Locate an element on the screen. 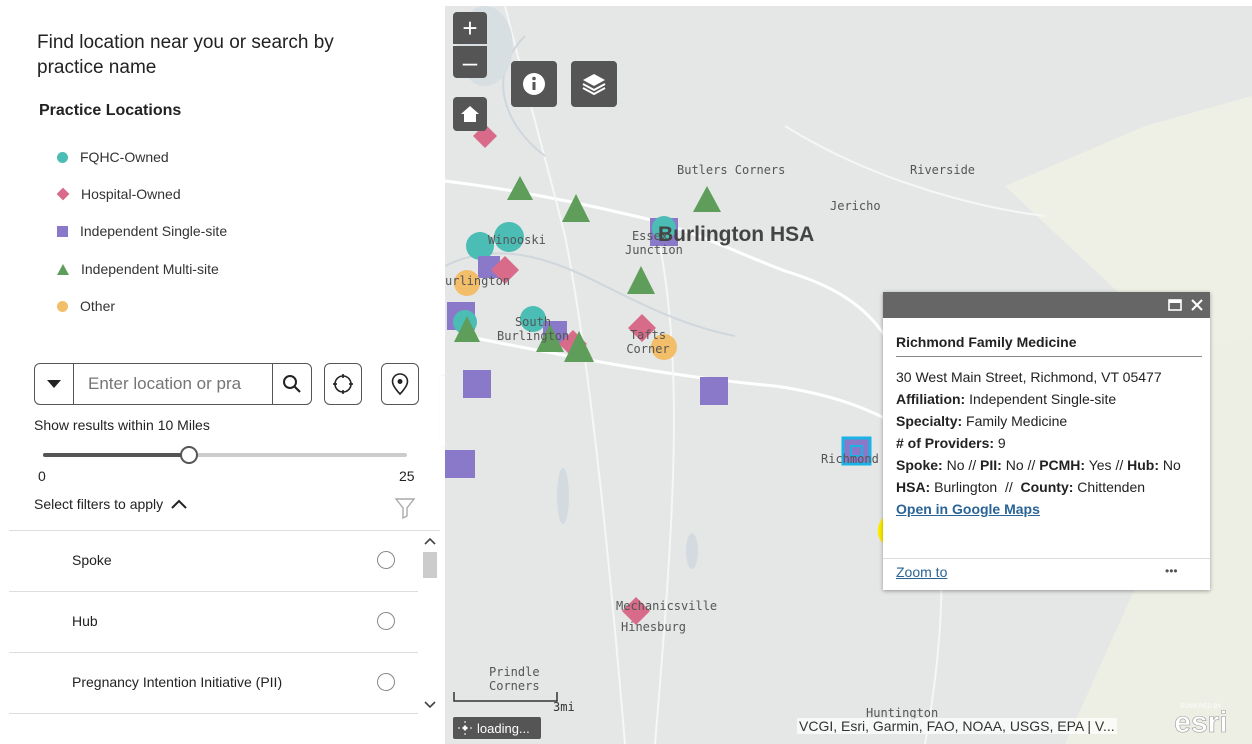  pii-label: PII: is located at coordinates (991, 465).